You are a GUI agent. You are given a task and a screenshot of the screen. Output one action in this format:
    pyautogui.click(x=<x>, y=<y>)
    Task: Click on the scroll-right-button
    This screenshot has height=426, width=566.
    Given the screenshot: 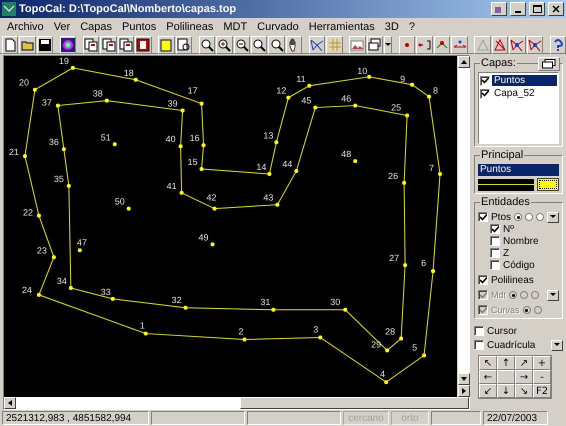 What is the action you would take?
    pyautogui.click(x=464, y=391)
    